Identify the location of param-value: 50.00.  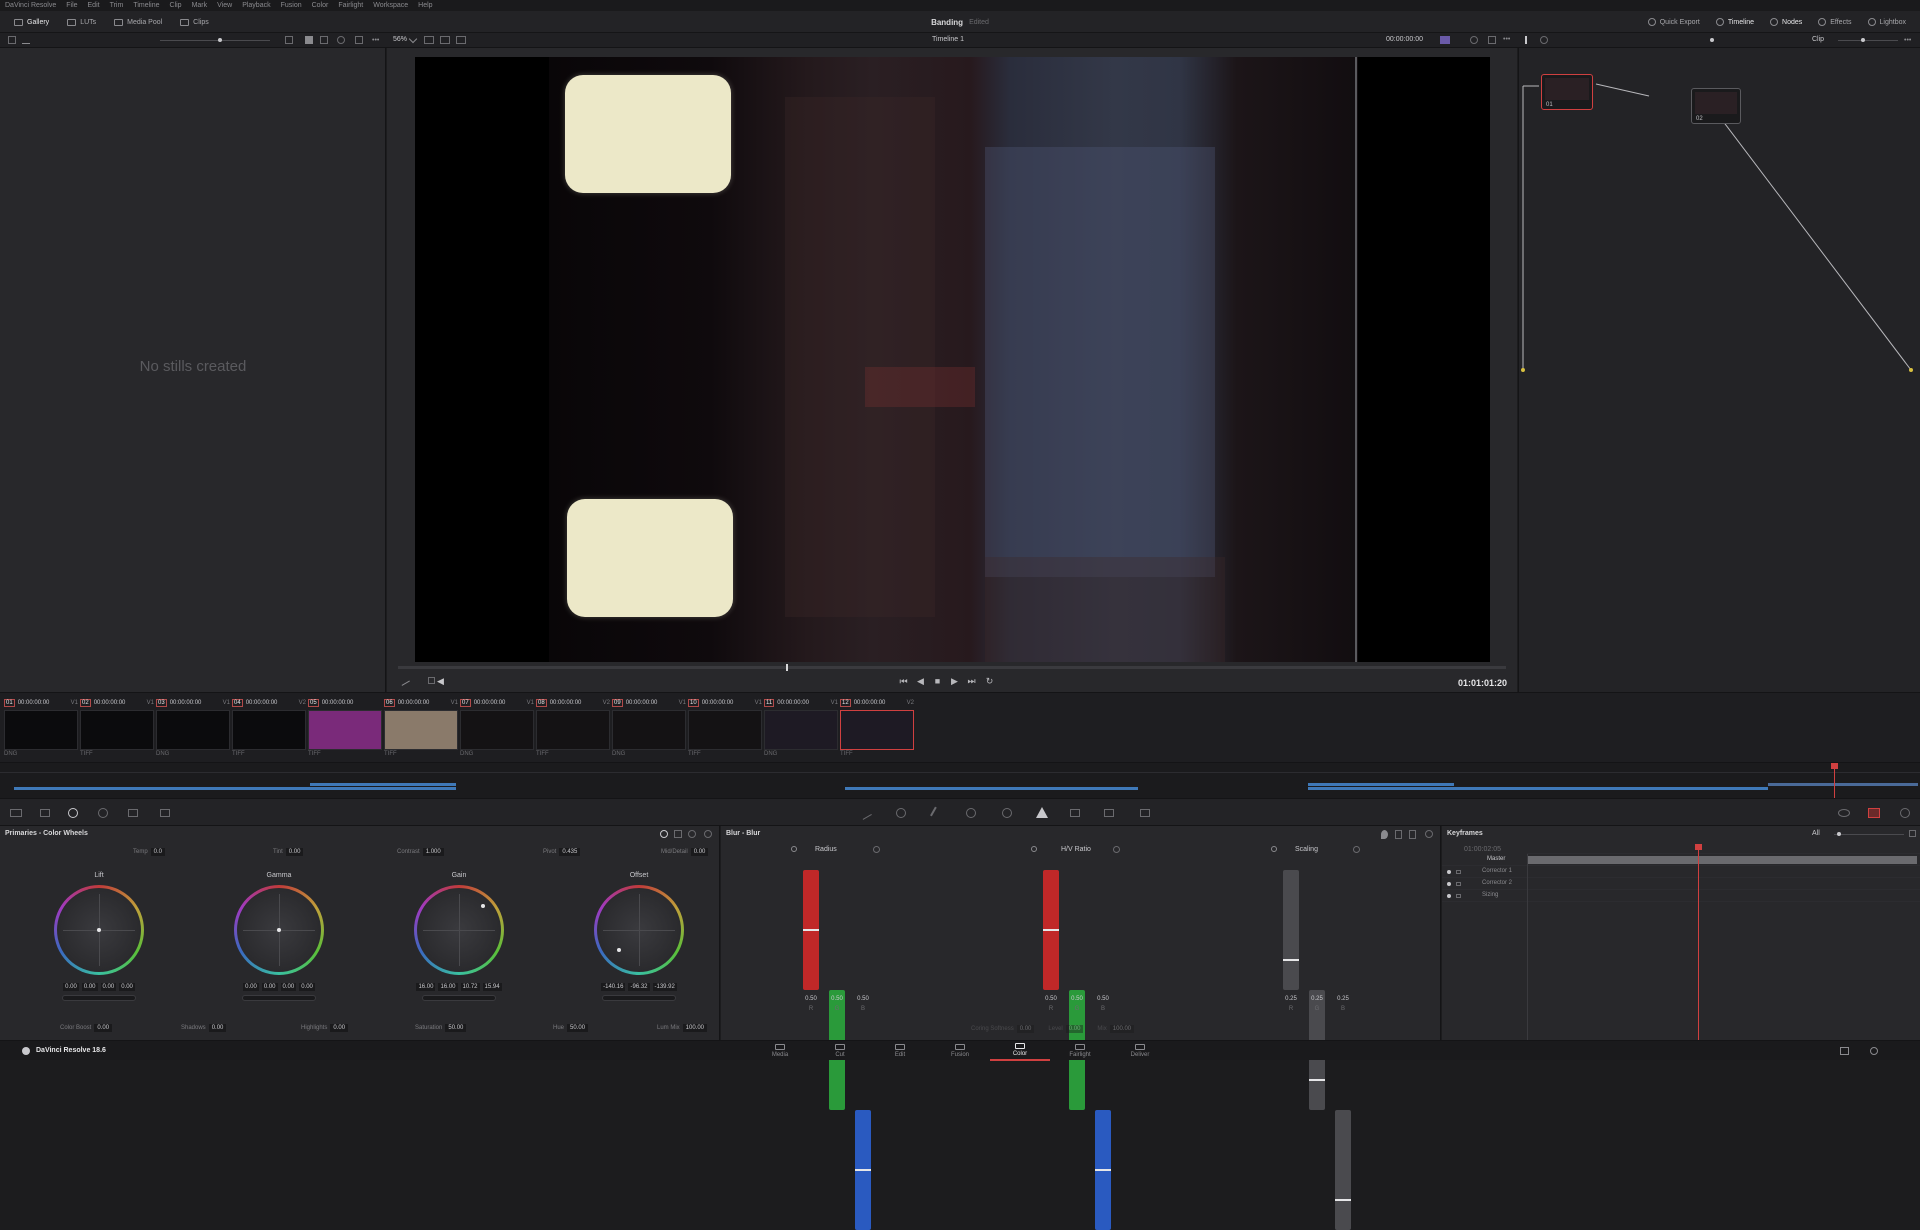
(456, 1028).